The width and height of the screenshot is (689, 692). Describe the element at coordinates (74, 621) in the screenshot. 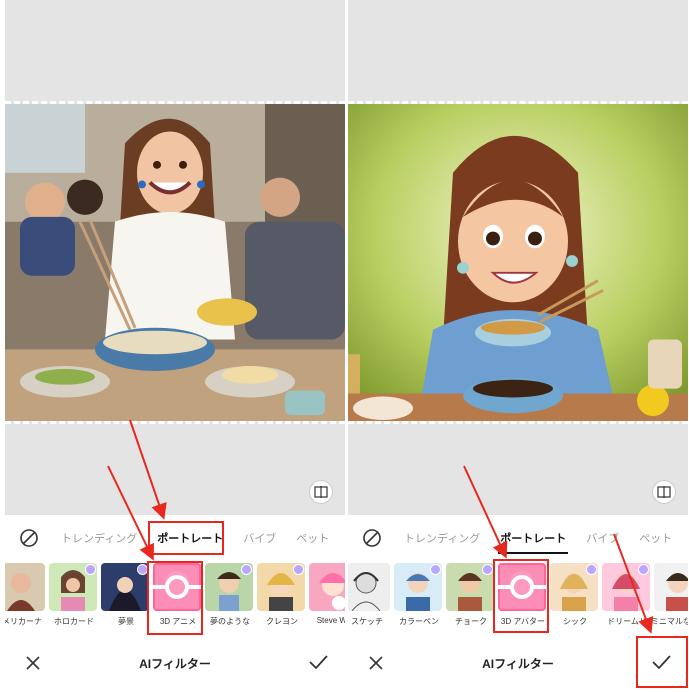

I see `filter-label: ホロカード` at that location.